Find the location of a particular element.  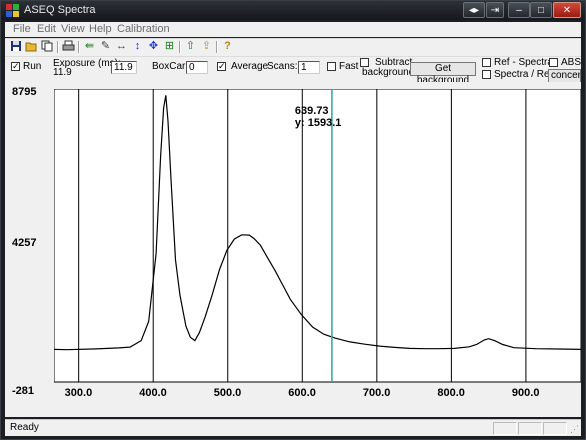

menu-help: Help is located at coordinates (100, 29).